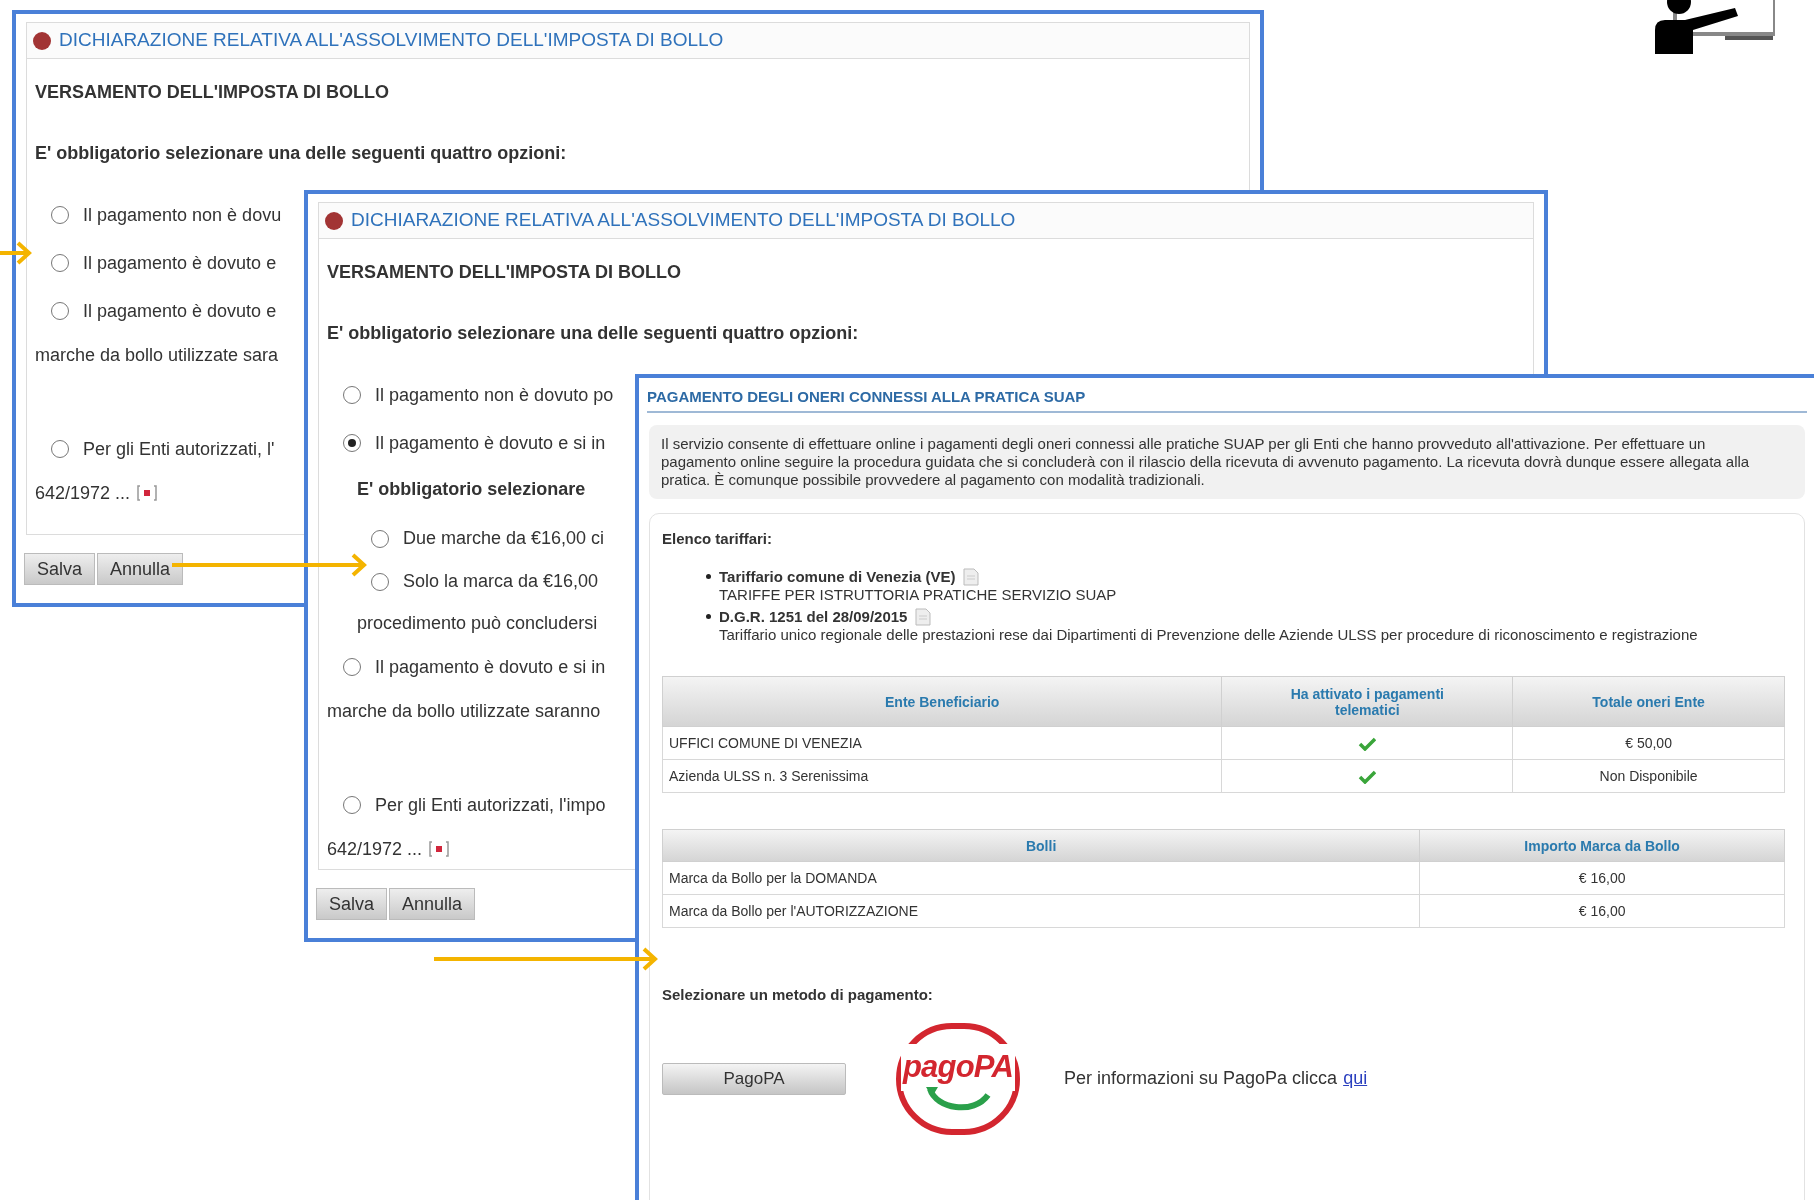 The height and width of the screenshot is (1200, 1814). I want to click on info-text: Il servizio consente di effettuare online i pagamenti degli oneri connessi alle pratiche SUAP per gli Enti che hanno provveduto all'attivazione. Per effettuare un pagamento online seguire la procedura guidata che si concluderà con il rilascio della ricevuta di avvenuto pagamento. La ricevuta dovrà dunque essere allegata alla pratica. È comunque possibile provvedere al pagamento con modalità tradizionali., so click(1206, 461).